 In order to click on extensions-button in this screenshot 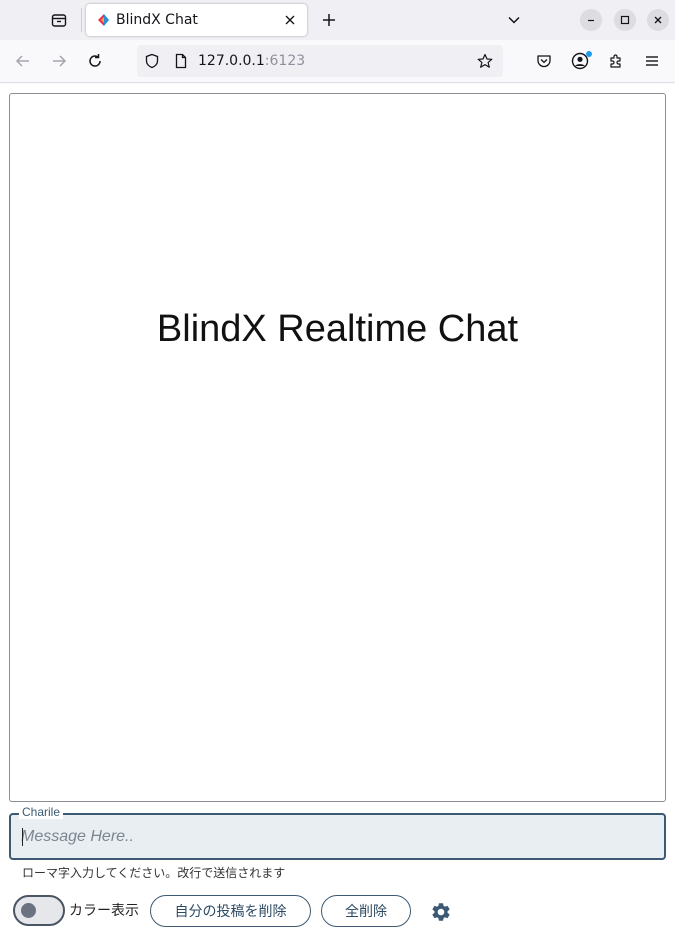, I will do `click(616, 61)`.